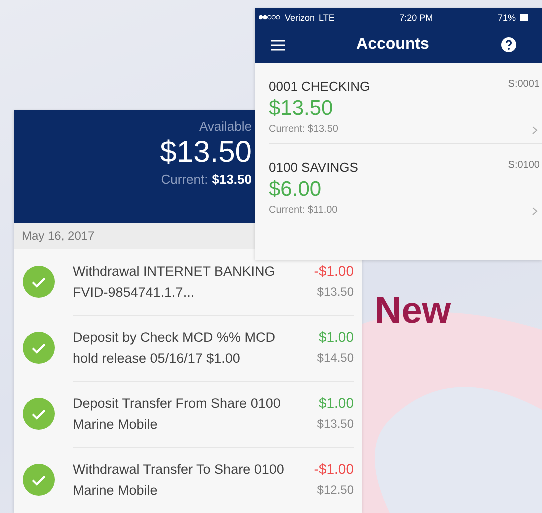 This screenshot has height=513, width=542. Describe the element at coordinates (300, 17) in the screenshot. I see `carrier-name: Verizon` at that location.